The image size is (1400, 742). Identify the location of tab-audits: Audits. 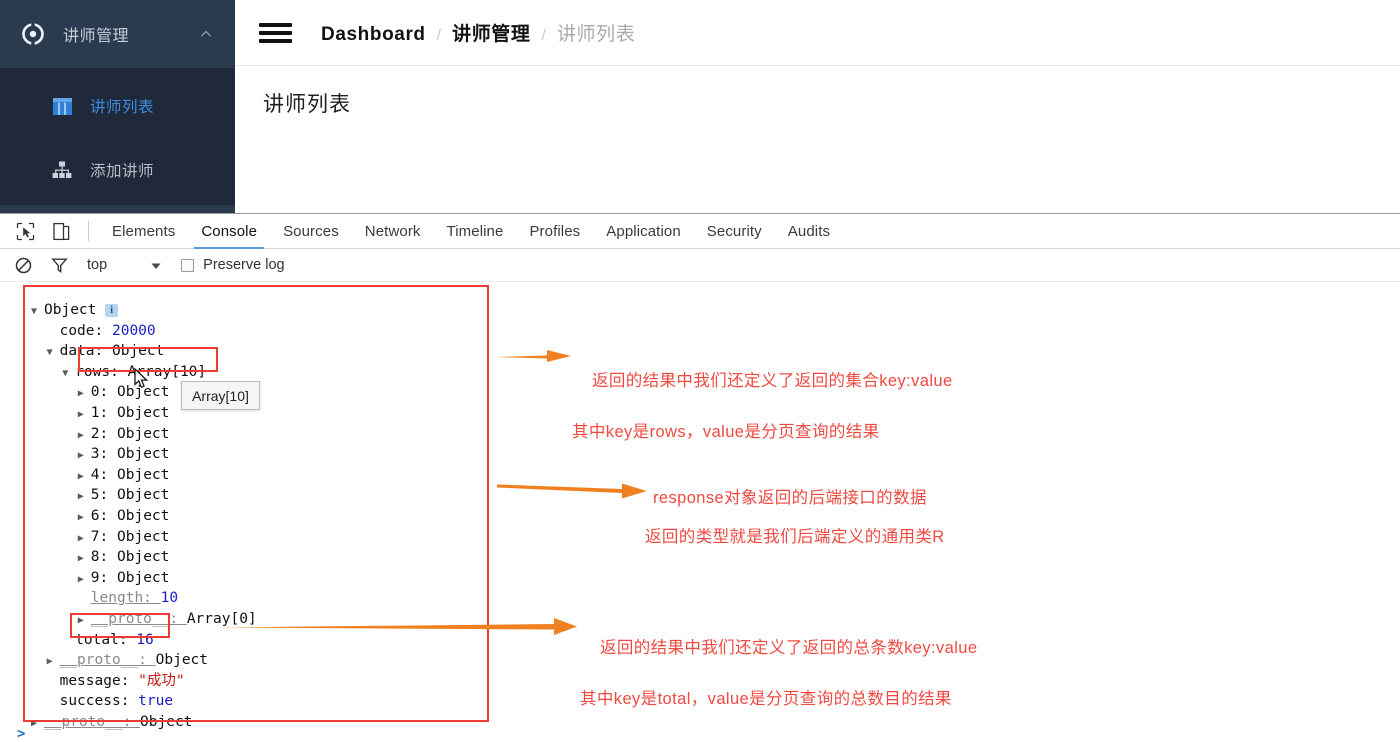
(809, 231).